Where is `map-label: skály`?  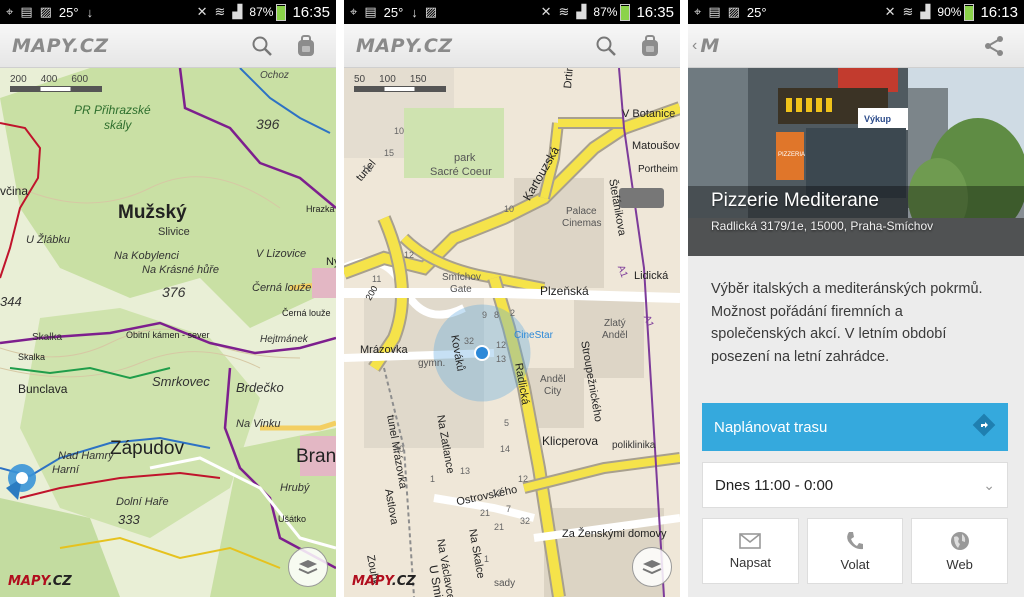
map-label: skály is located at coordinates (118, 125).